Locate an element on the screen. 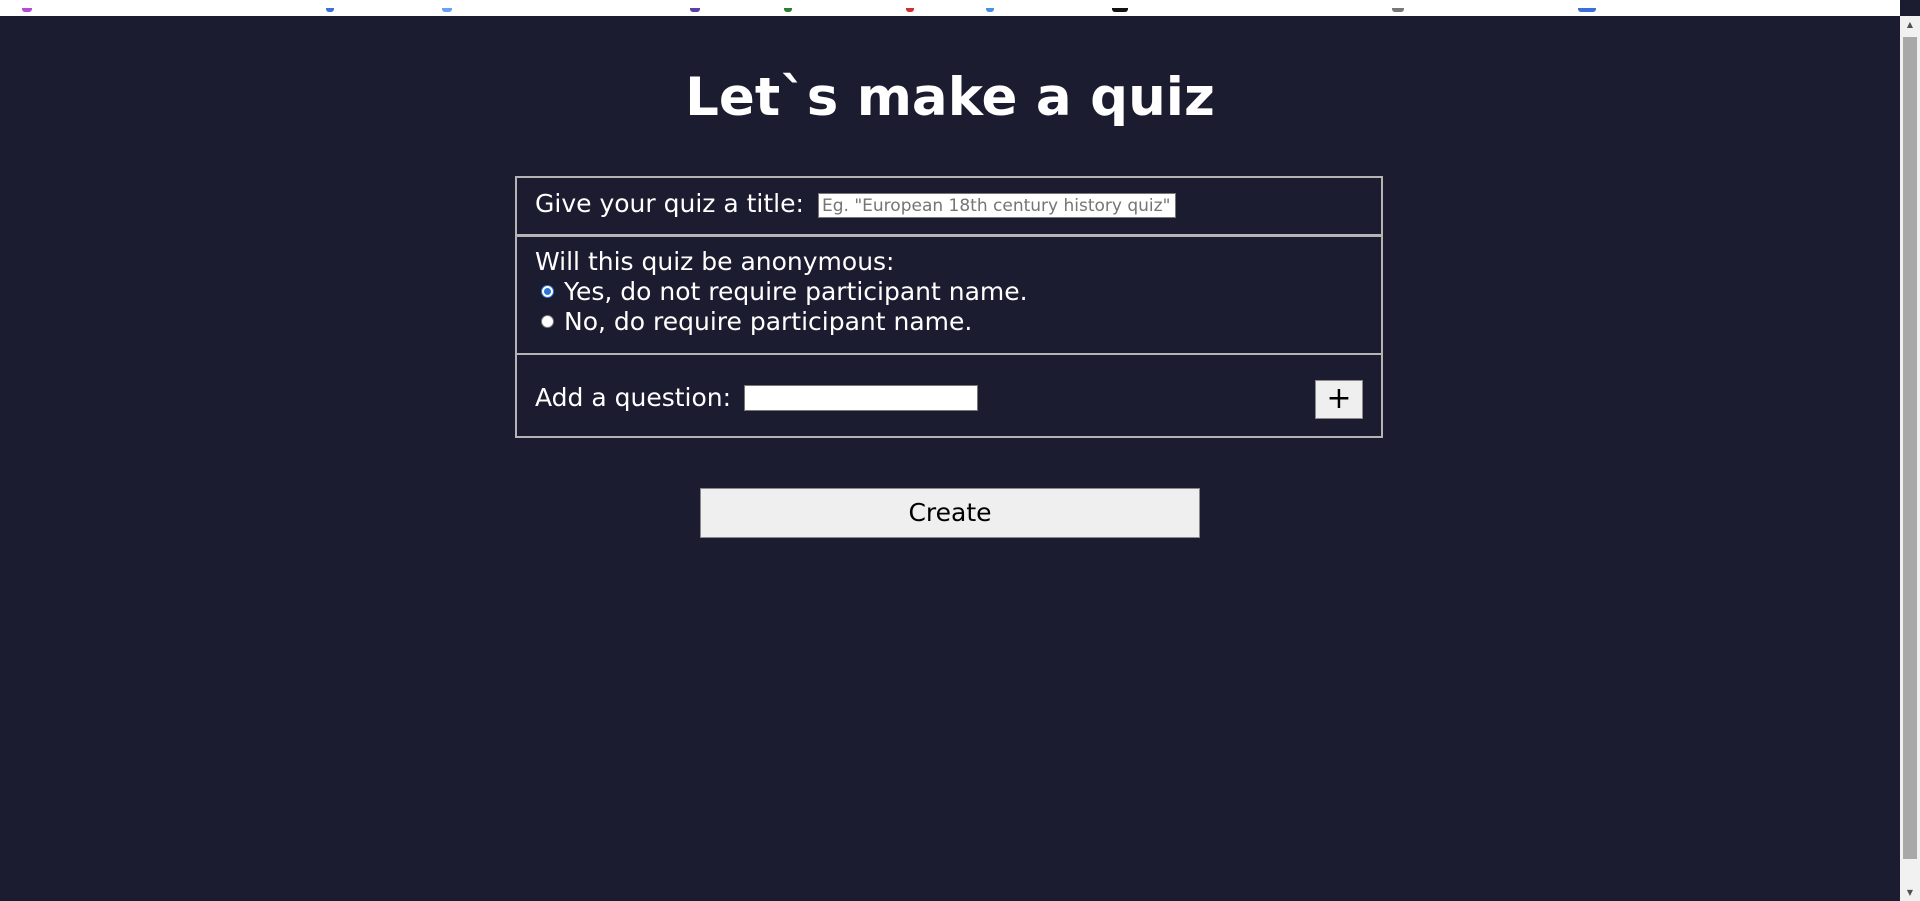  scroll-up-arrow-icon: ▲ is located at coordinates (1910, 24).